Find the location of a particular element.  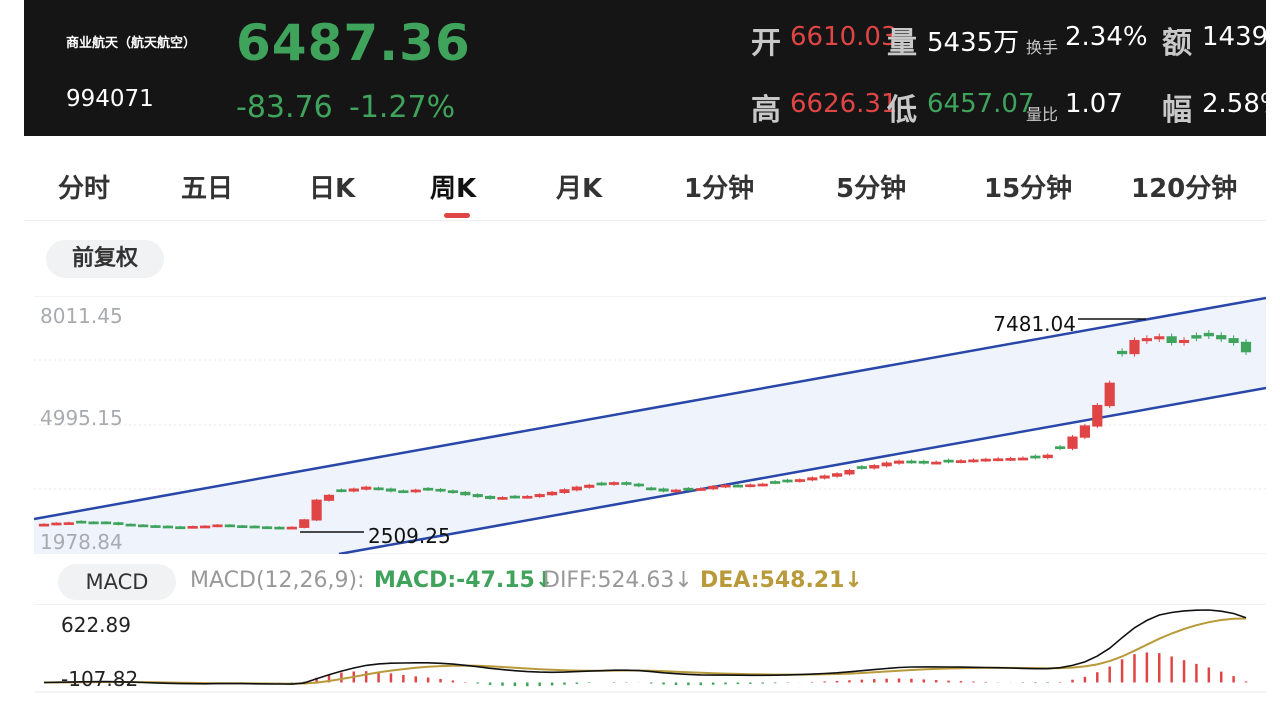

macd-bars-group is located at coordinates (651, 669).